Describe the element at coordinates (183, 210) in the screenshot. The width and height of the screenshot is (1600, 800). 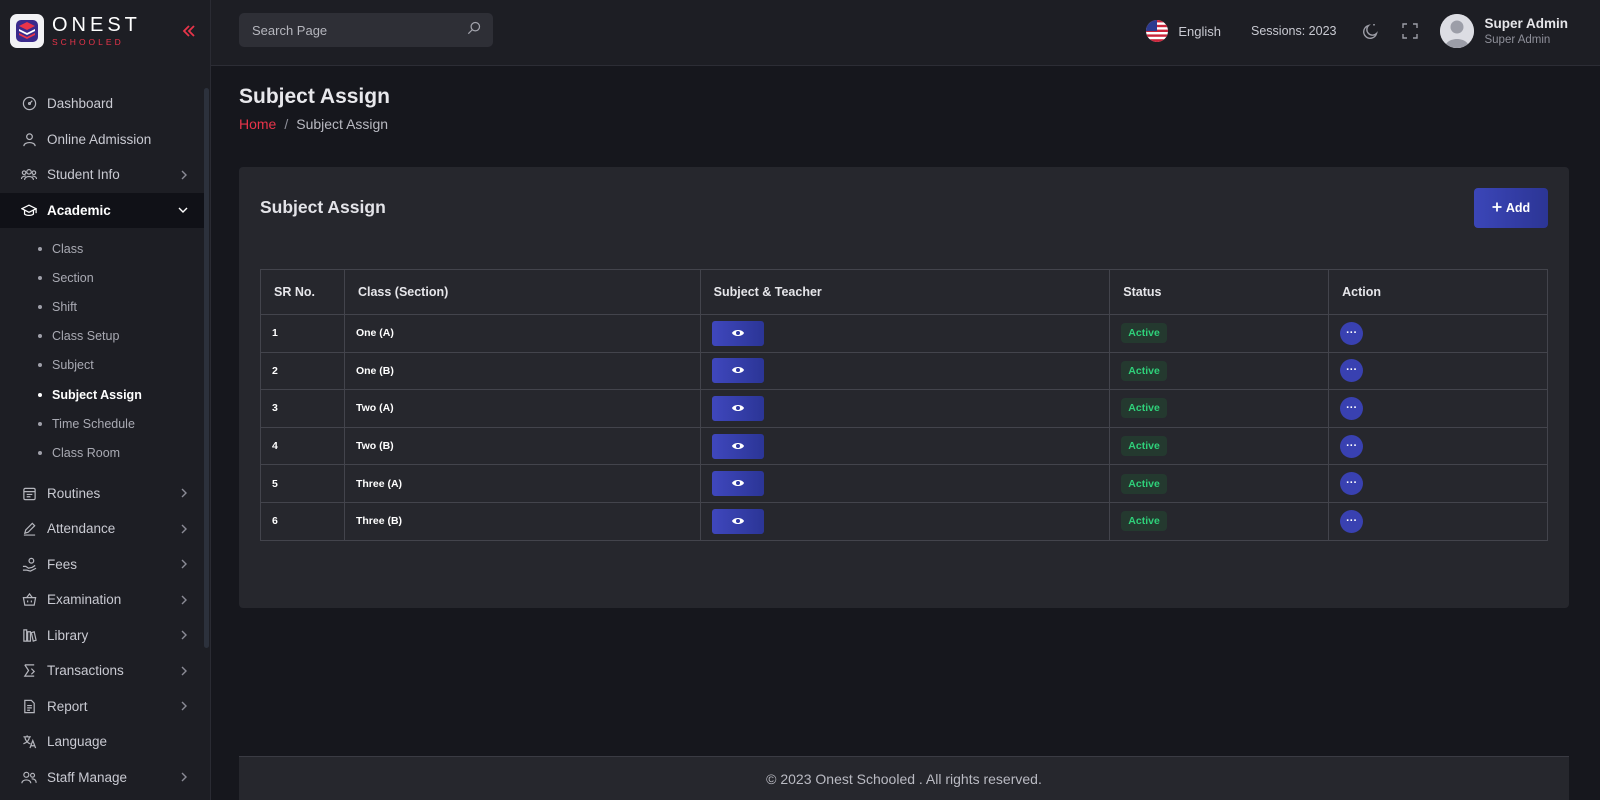
I see `chevron-down-icon` at that location.